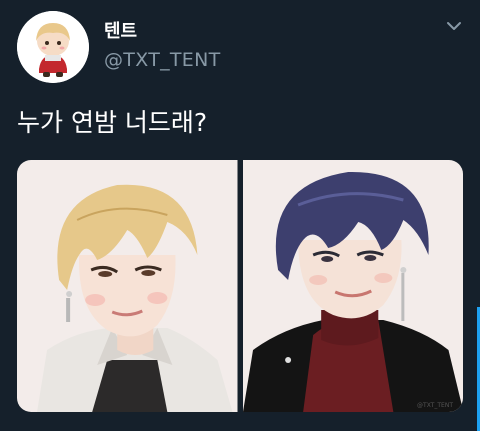 The width and height of the screenshot is (480, 431). I want to click on media-watermark: @TXT_TENT, so click(435, 405).